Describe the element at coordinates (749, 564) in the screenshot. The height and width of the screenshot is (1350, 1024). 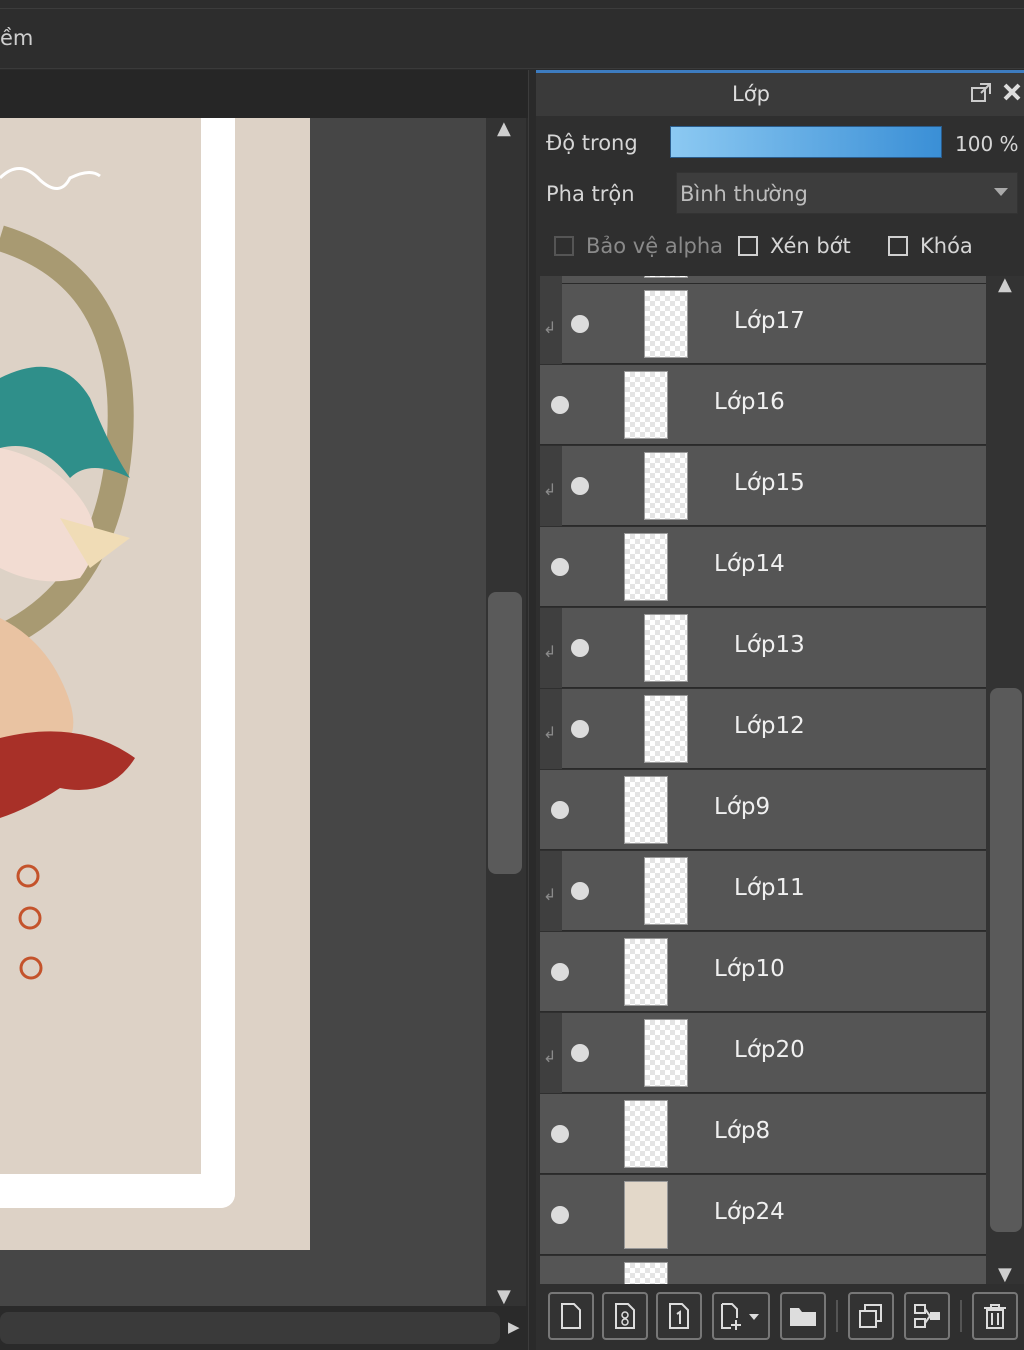
I see `layer-name: Lớp14` at that location.